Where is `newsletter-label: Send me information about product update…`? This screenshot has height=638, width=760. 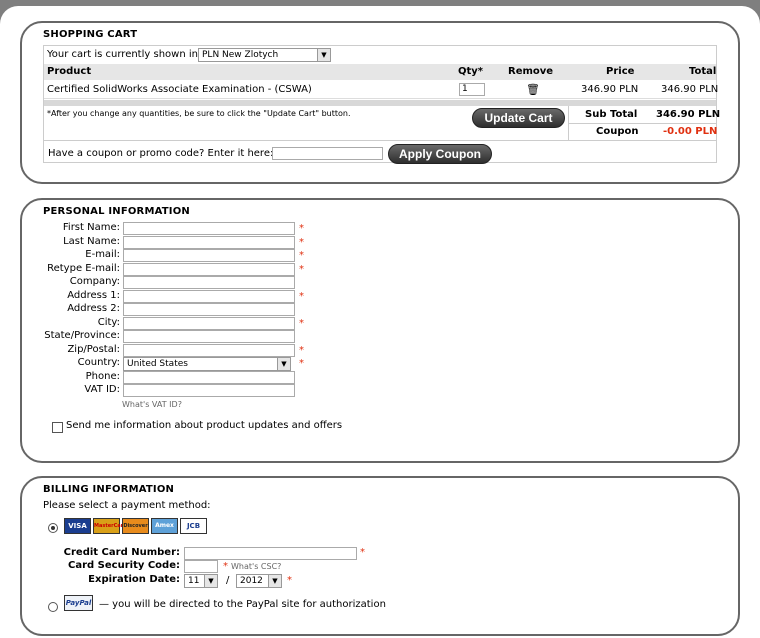
newsletter-label: Send me information about product update… is located at coordinates (204, 425).